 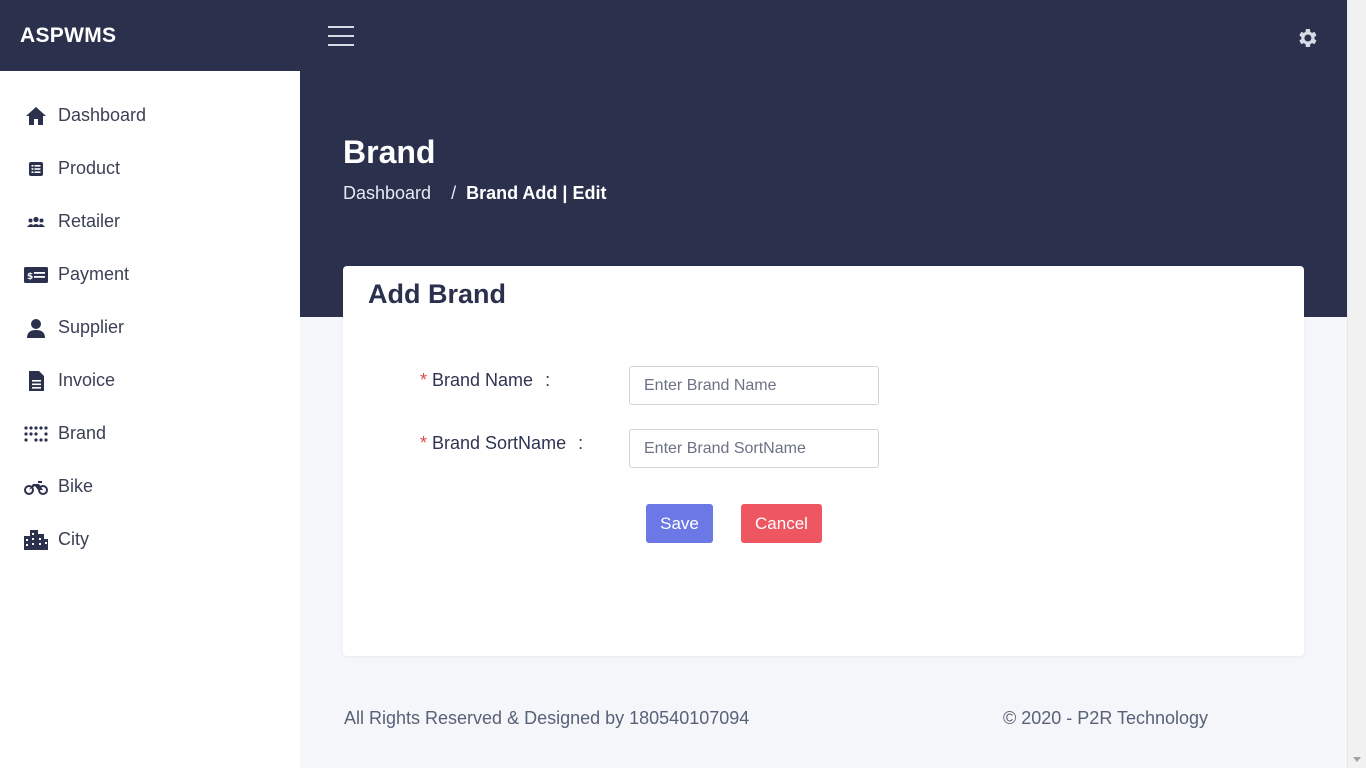 What do you see at coordinates (82, 433) in the screenshot?
I see `sidebar-item-label: Brand` at bounding box center [82, 433].